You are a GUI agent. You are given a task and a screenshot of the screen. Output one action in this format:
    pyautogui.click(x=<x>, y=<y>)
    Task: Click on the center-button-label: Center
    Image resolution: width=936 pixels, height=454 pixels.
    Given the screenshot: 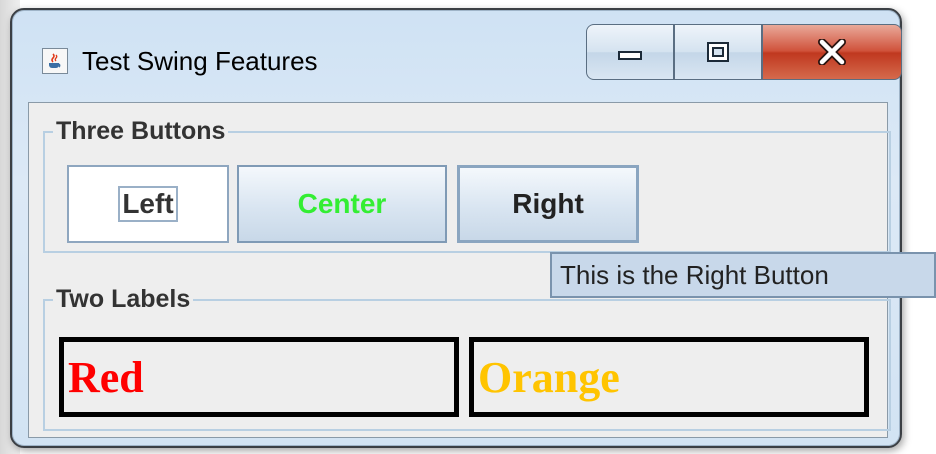 What is the action you would take?
    pyautogui.click(x=342, y=203)
    